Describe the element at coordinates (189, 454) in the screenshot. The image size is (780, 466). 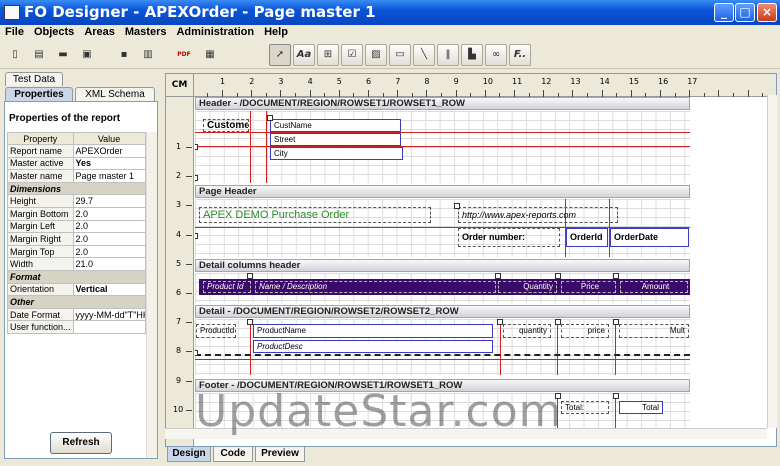
I see `tab-design: Design` at that location.